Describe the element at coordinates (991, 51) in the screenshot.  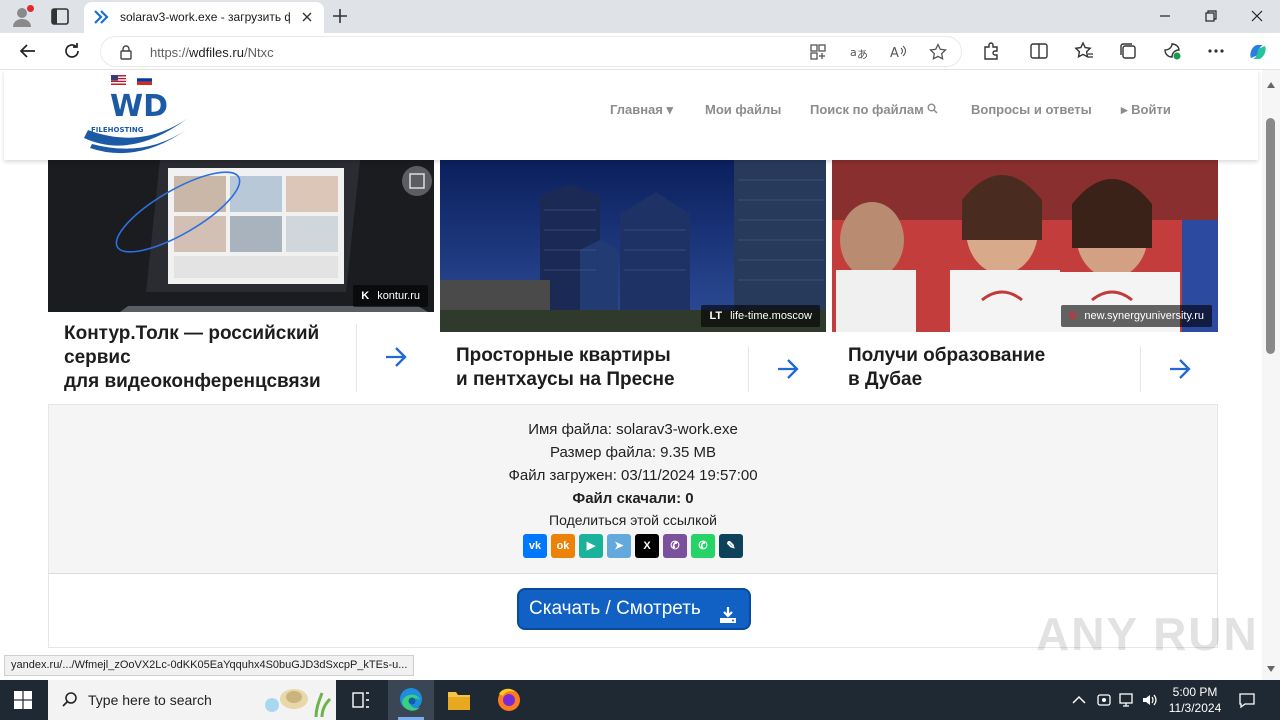
I see `extensions-icon` at that location.